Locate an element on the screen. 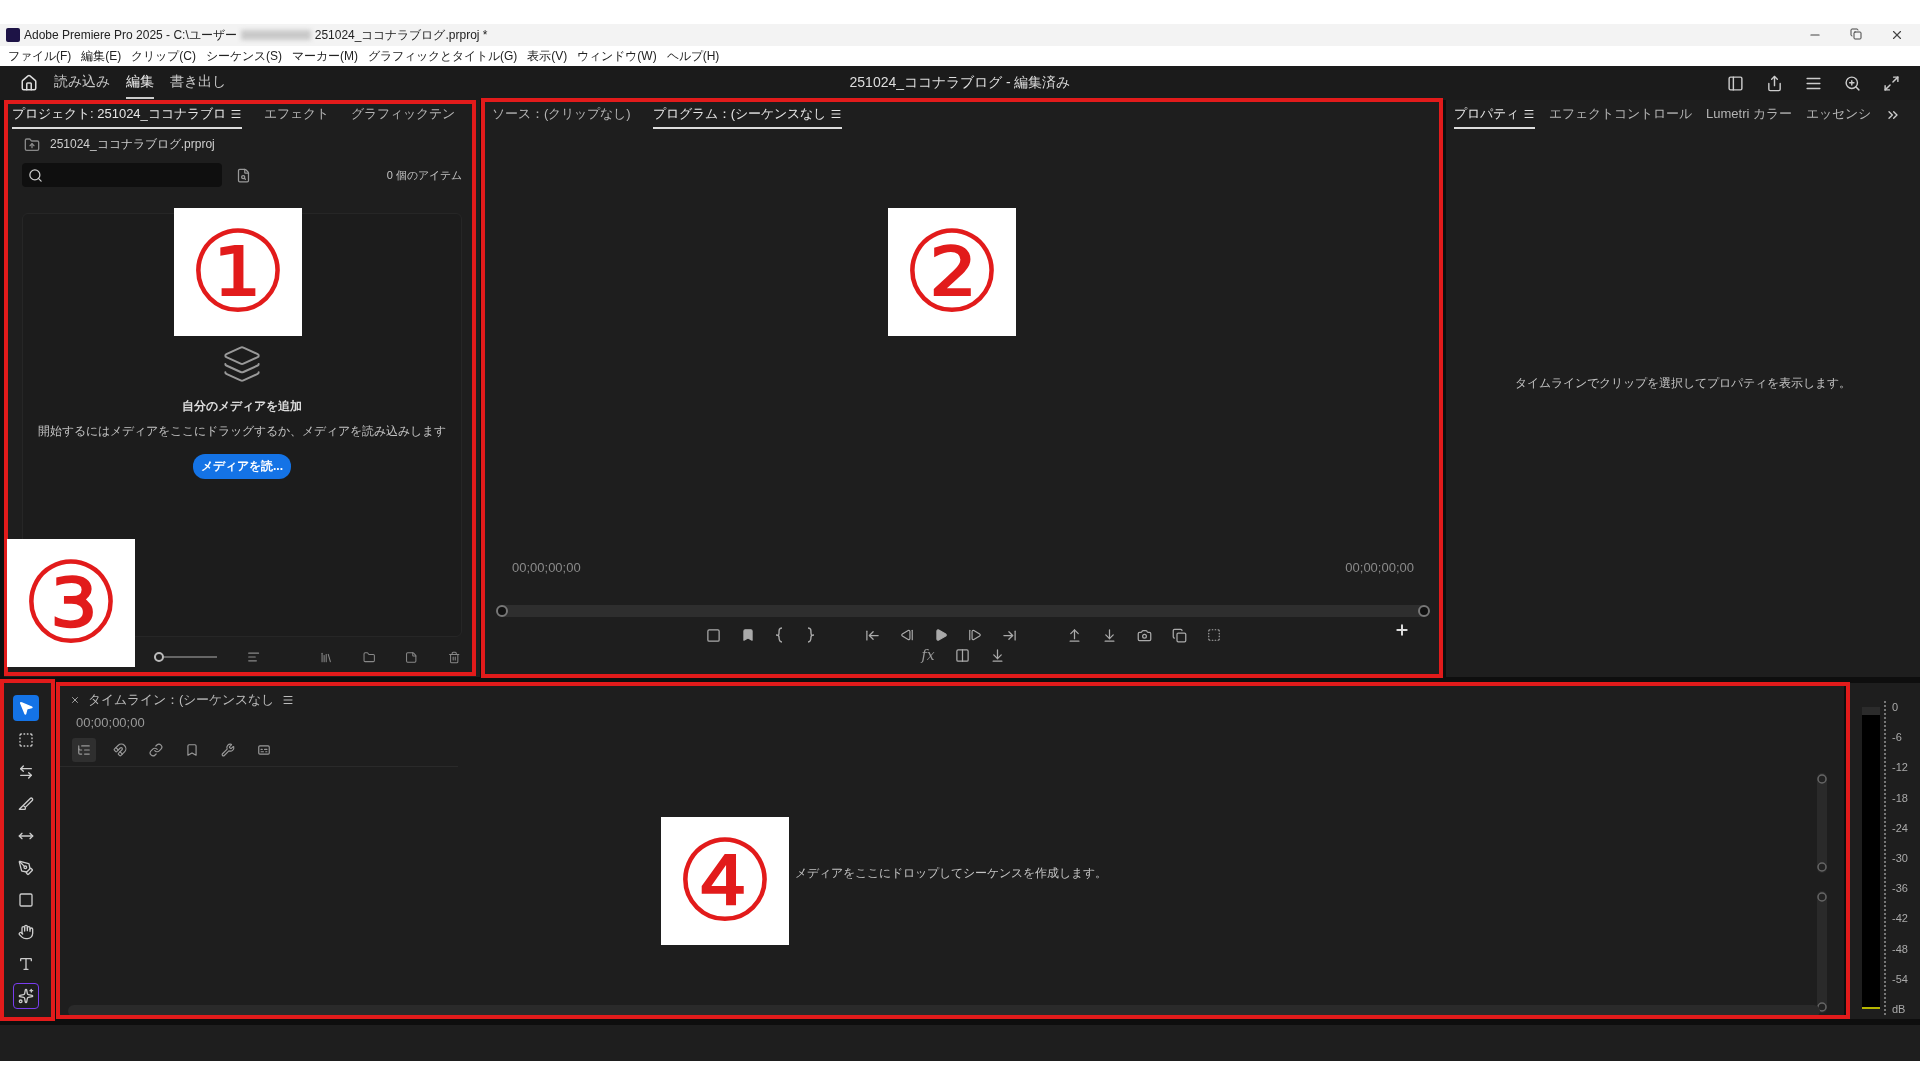 The height and width of the screenshot is (1080, 1920). menu-item: マーカー(M) is located at coordinates (325, 56).